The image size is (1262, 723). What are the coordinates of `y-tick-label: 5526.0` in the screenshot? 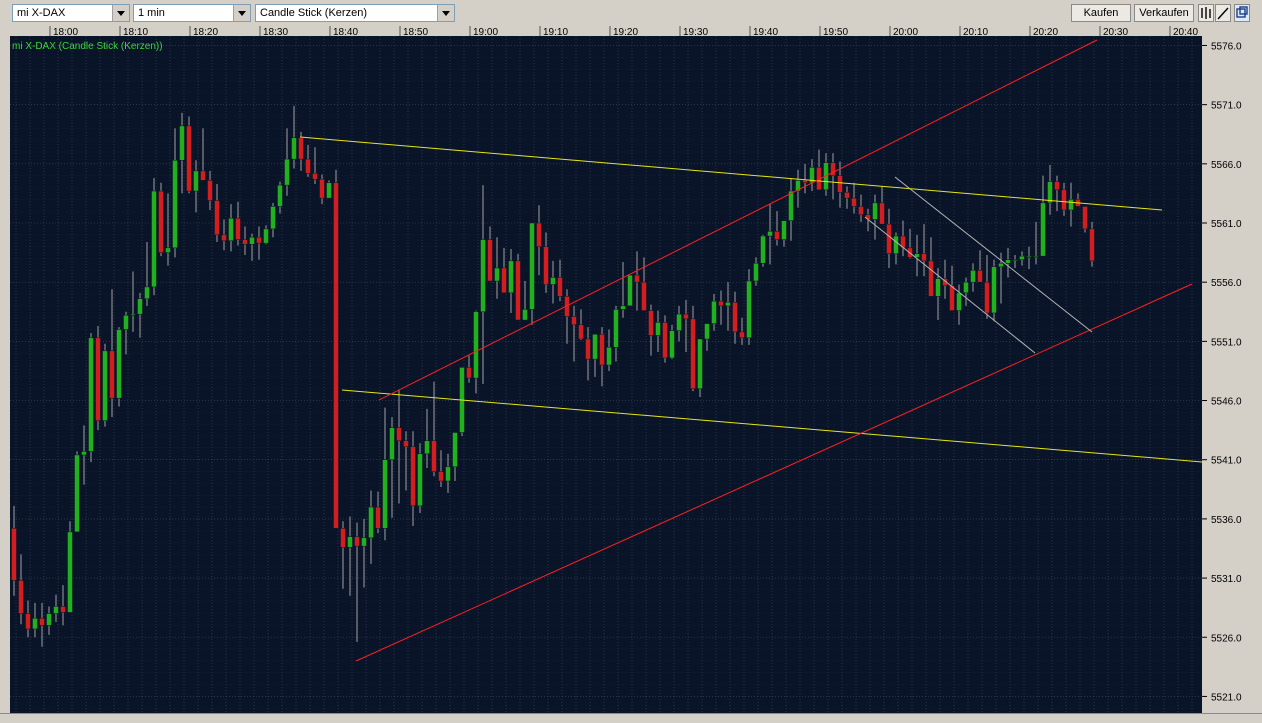 It's located at (1226, 638).